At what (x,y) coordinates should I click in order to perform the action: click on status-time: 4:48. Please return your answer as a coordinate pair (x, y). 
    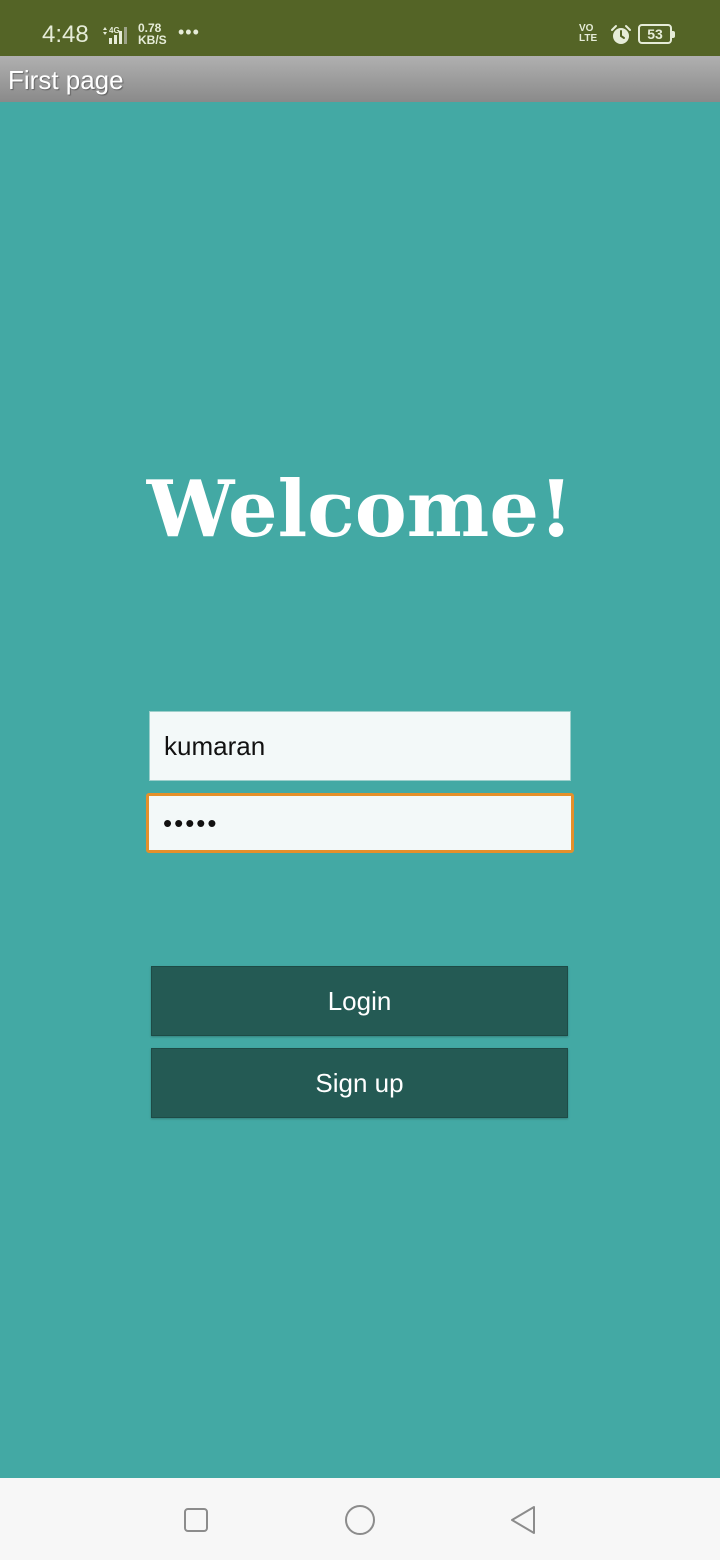
    Looking at the image, I should click on (65, 34).